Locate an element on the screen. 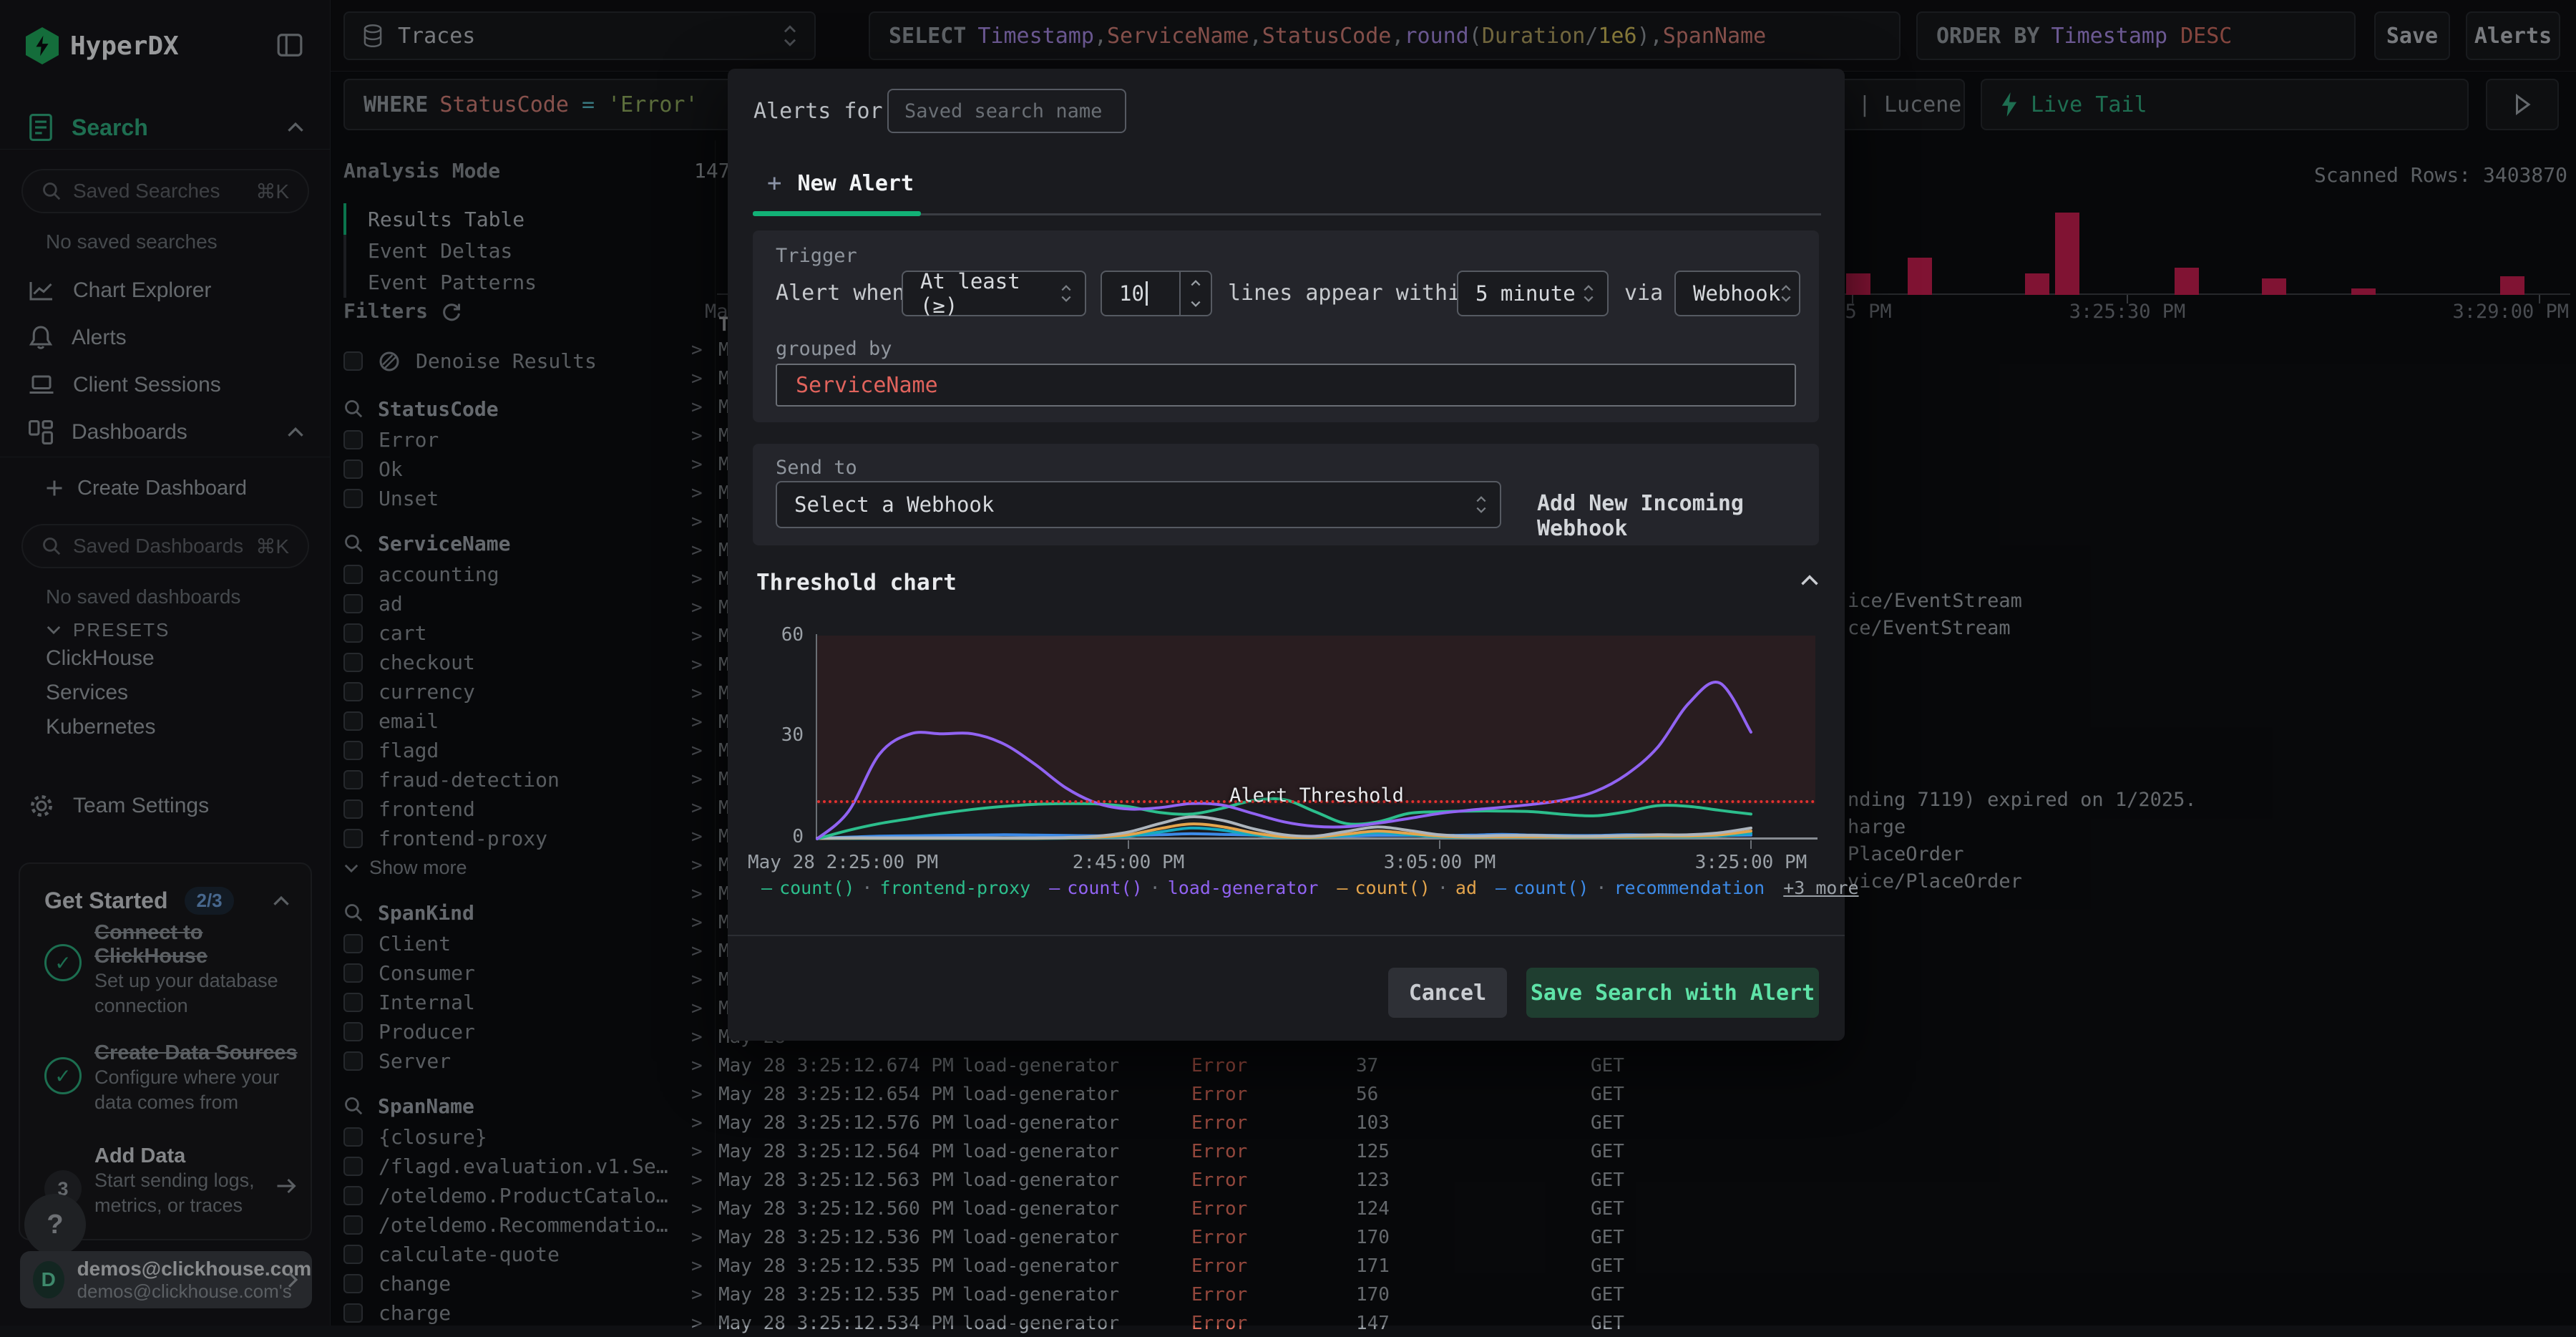 This screenshot has width=2576, height=1337. x-tick-1: May 28 2:25:00 PM is located at coordinates (843, 863).